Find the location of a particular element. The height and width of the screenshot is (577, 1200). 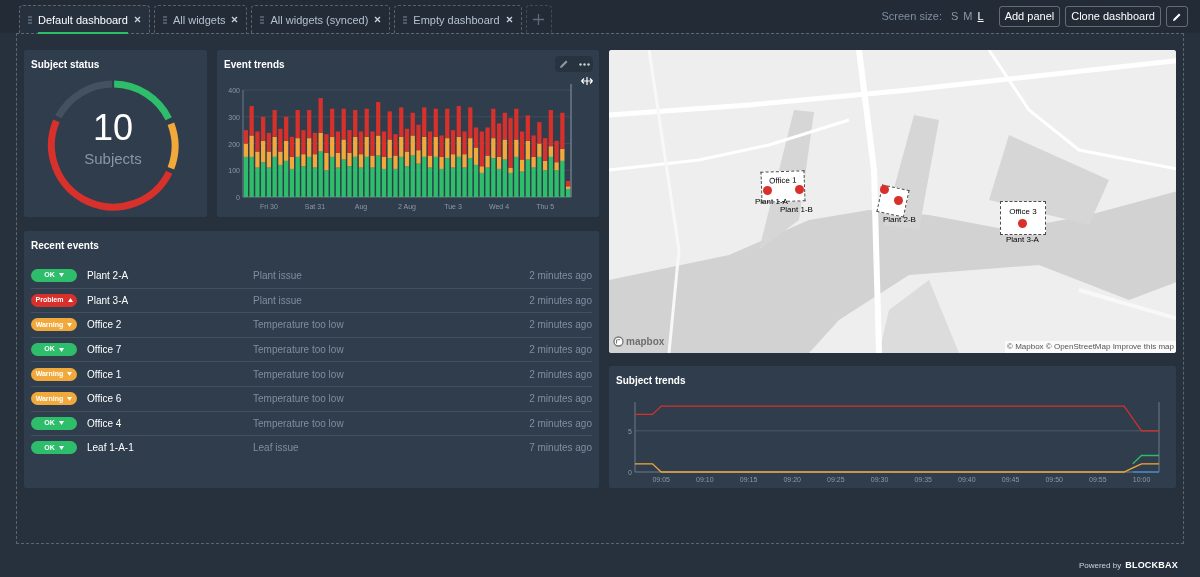

subject-count: 10 is located at coordinates (112, 128).